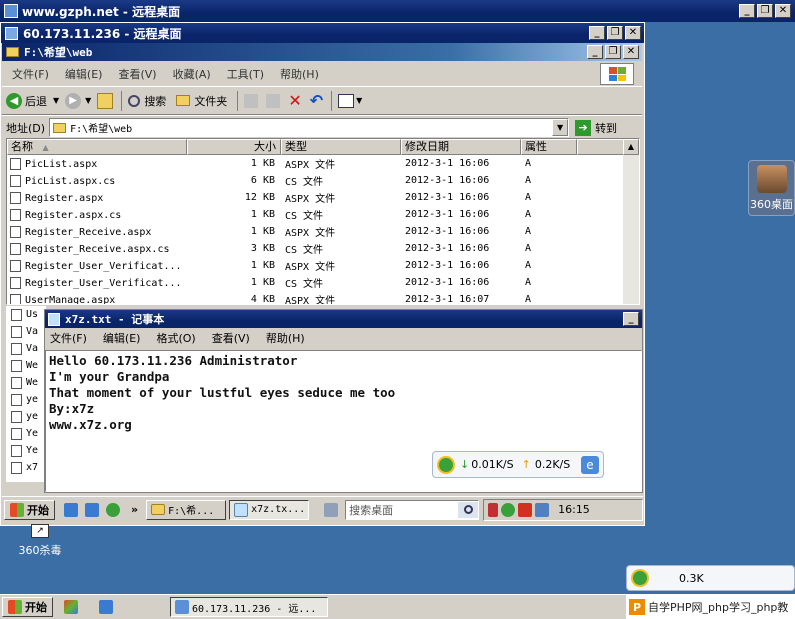 The width and height of the screenshot is (795, 619). What do you see at coordinates (32, 450) in the screenshot?
I see `file-name: Ye` at bounding box center [32, 450].